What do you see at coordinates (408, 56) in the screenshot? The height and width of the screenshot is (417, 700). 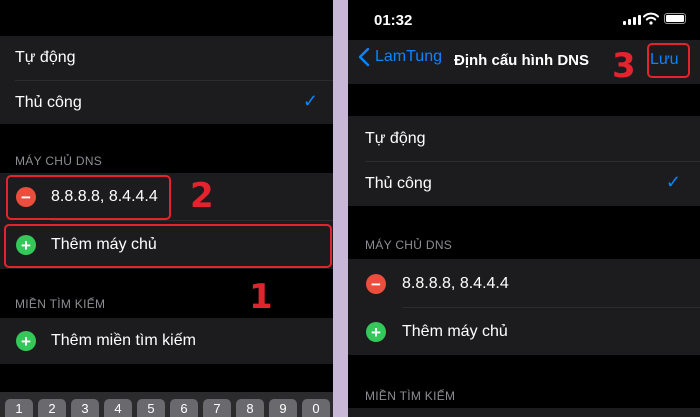 I see `back-button-label: LamTung` at bounding box center [408, 56].